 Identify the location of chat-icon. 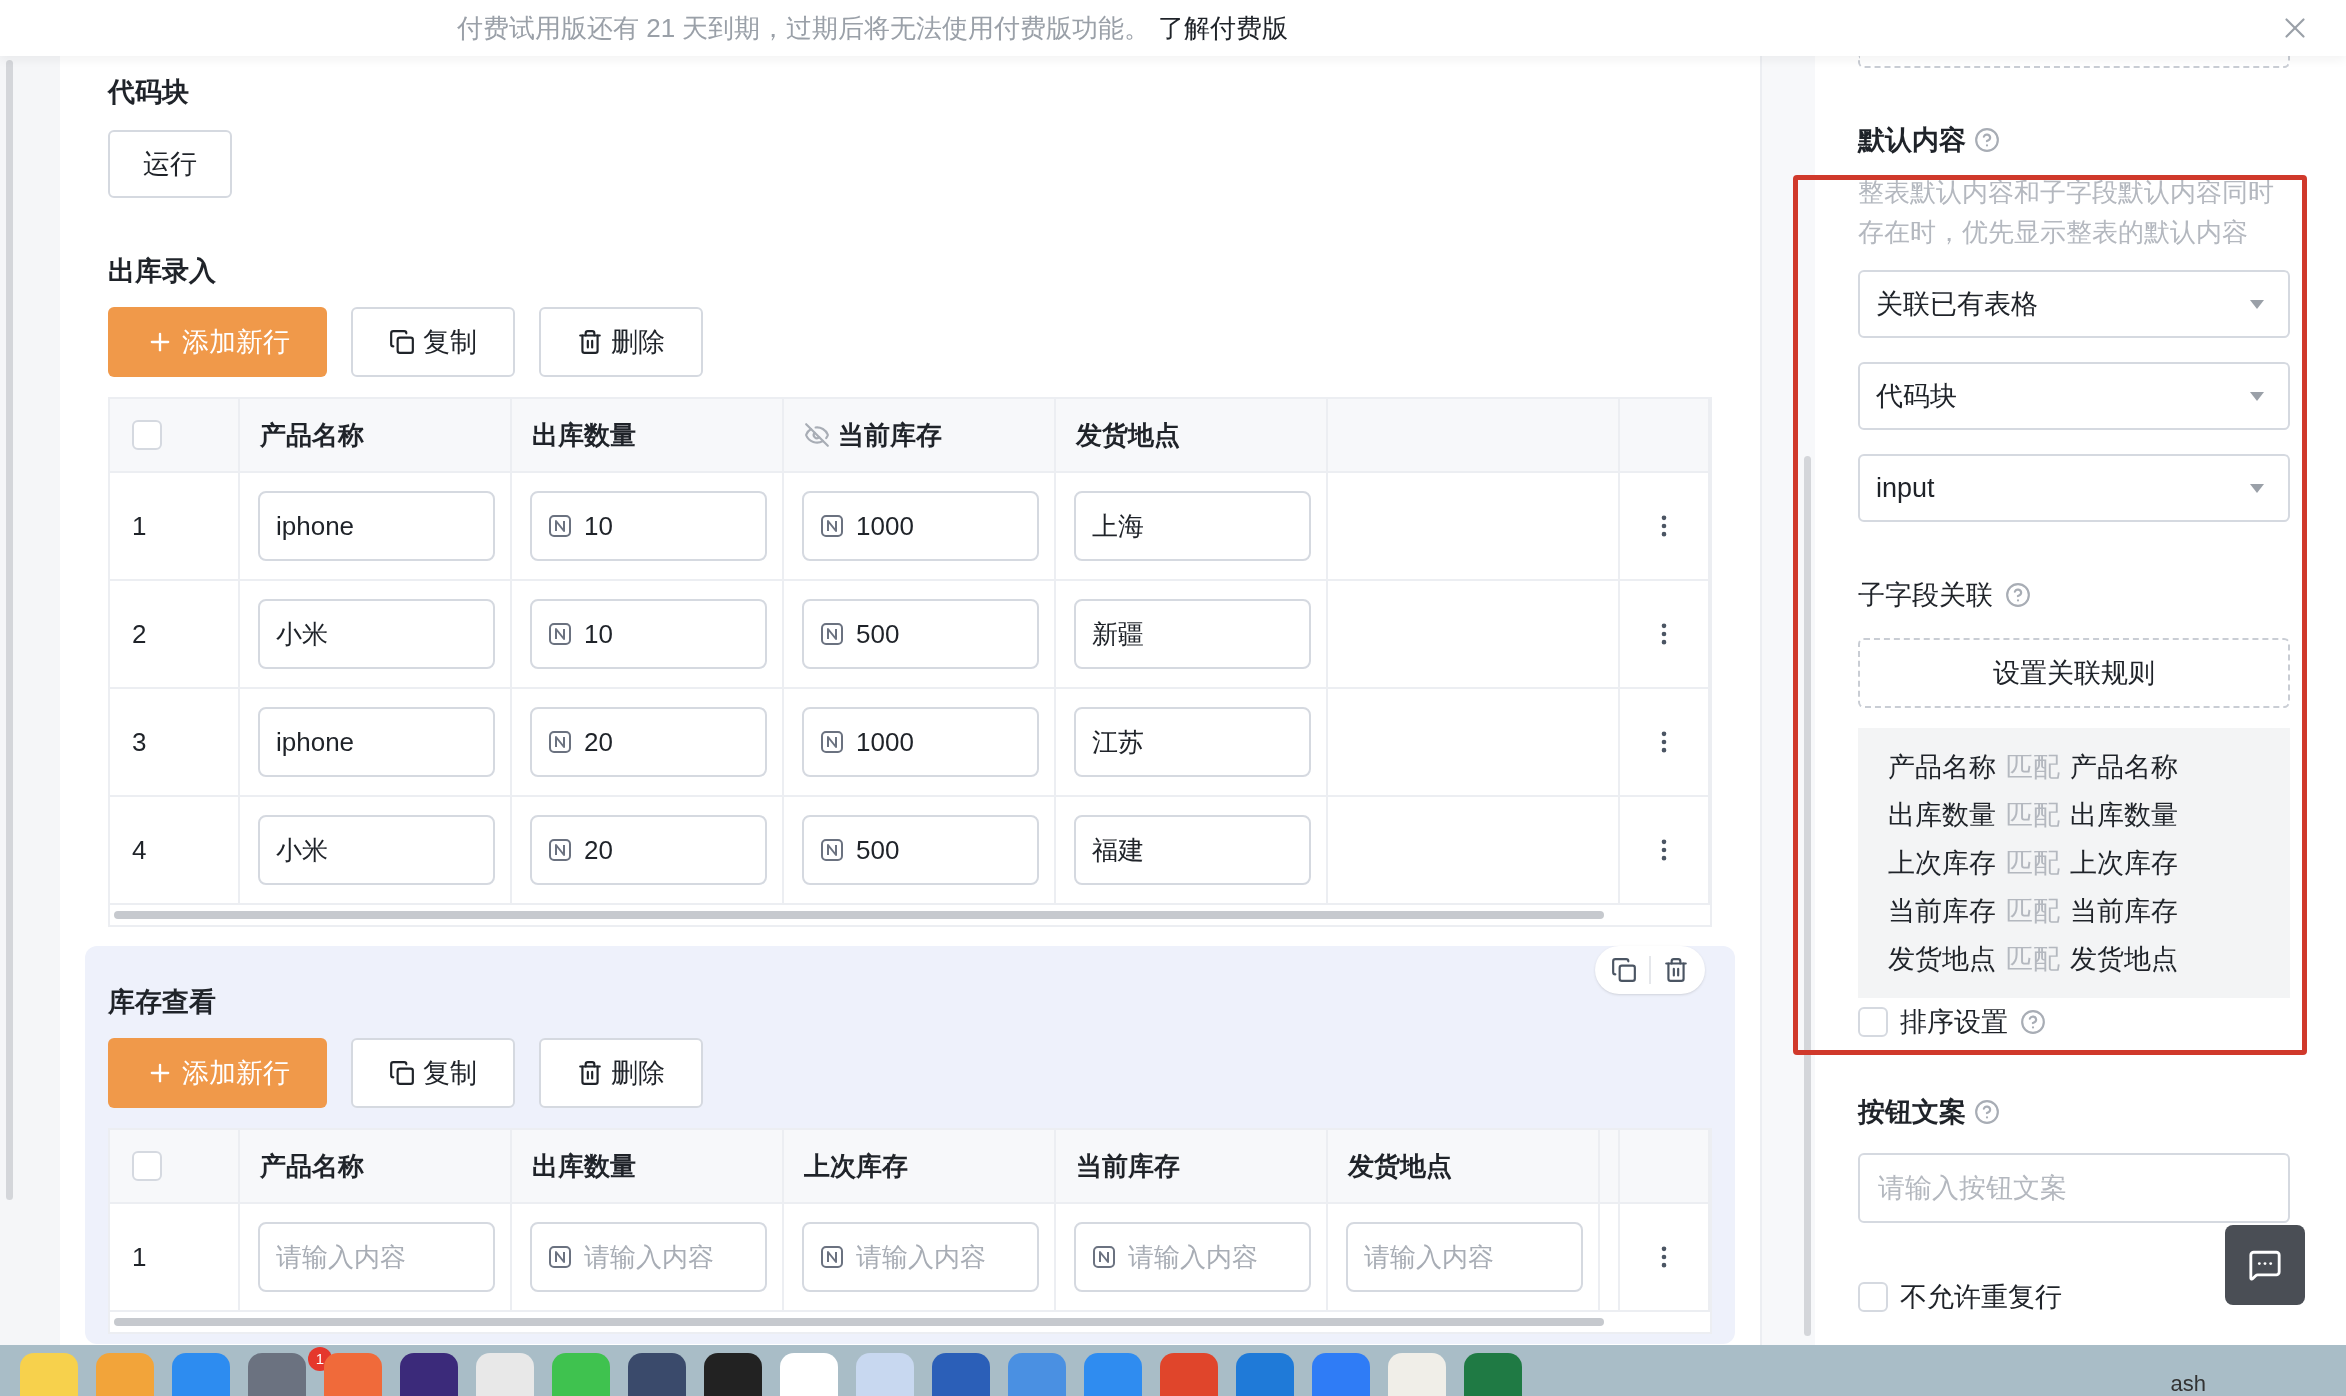
(2265, 1265).